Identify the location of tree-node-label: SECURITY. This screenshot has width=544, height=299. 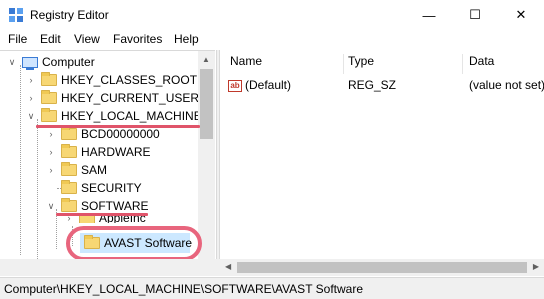
(111, 188).